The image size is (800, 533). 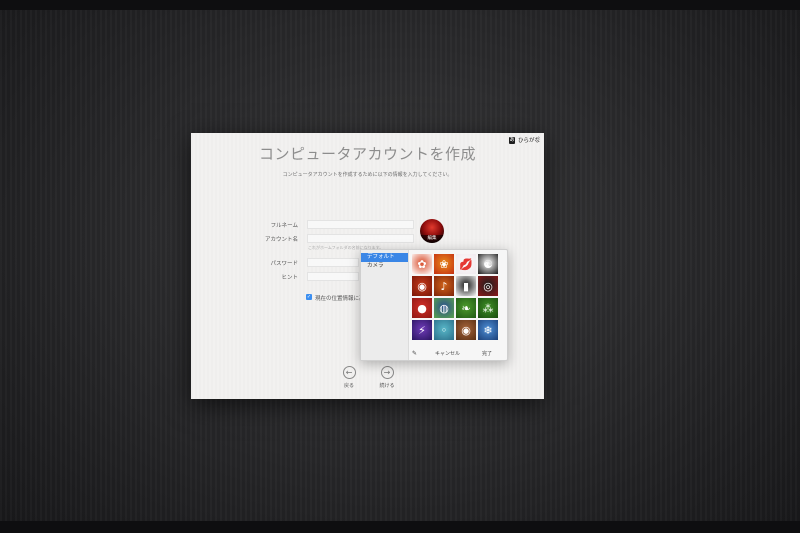 What do you see at coordinates (444, 286) in the screenshot?
I see `guitar-picture: ♪` at bounding box center [444, 286].